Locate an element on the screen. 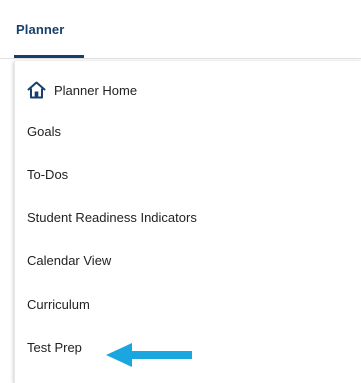 This screenshot has width=361, height=383. pointer-arrow-icon is located at coordinates (149, 355).